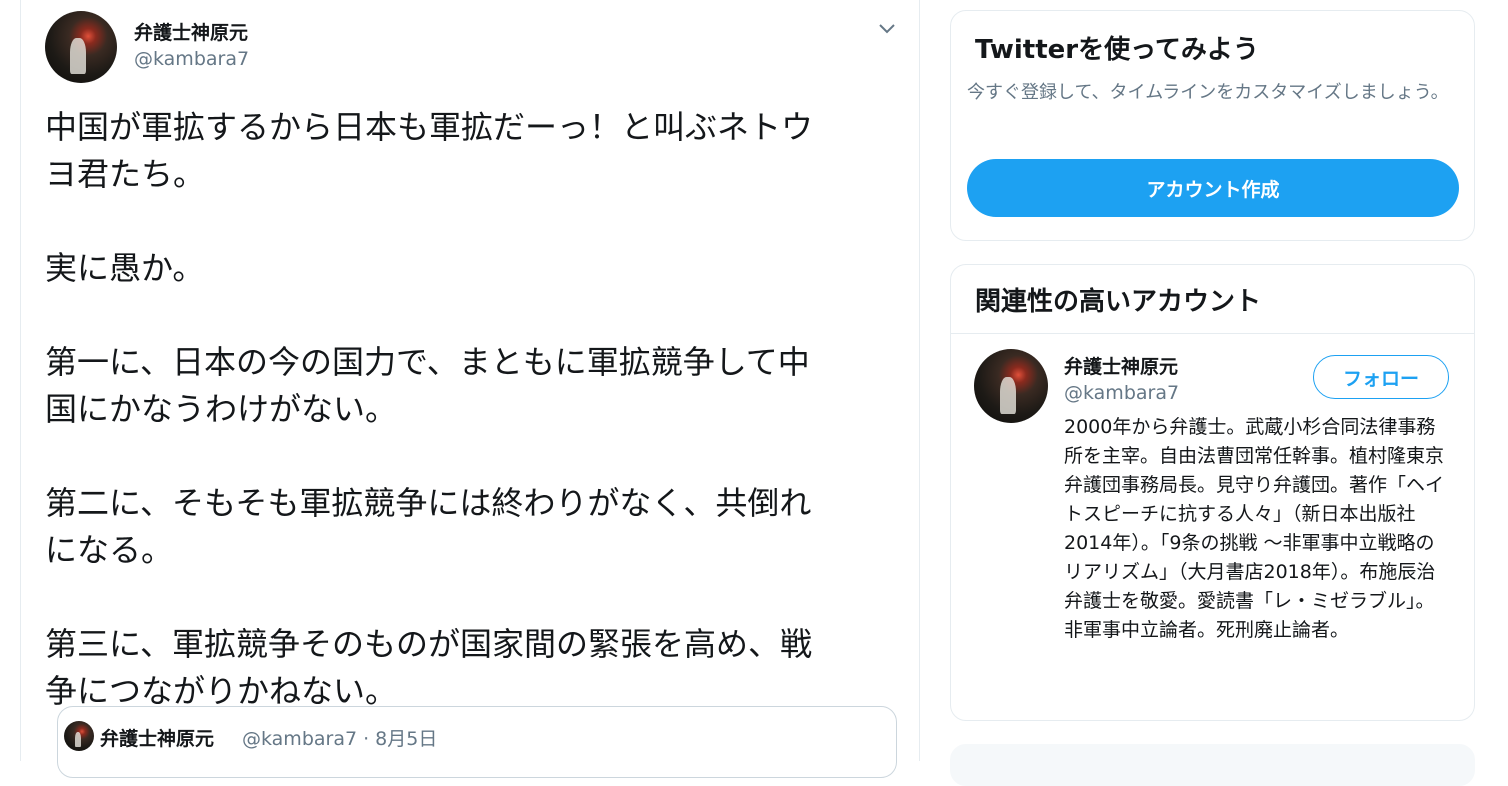  I want to click on related-account-handle: @kambara7, so click(1121, 393).